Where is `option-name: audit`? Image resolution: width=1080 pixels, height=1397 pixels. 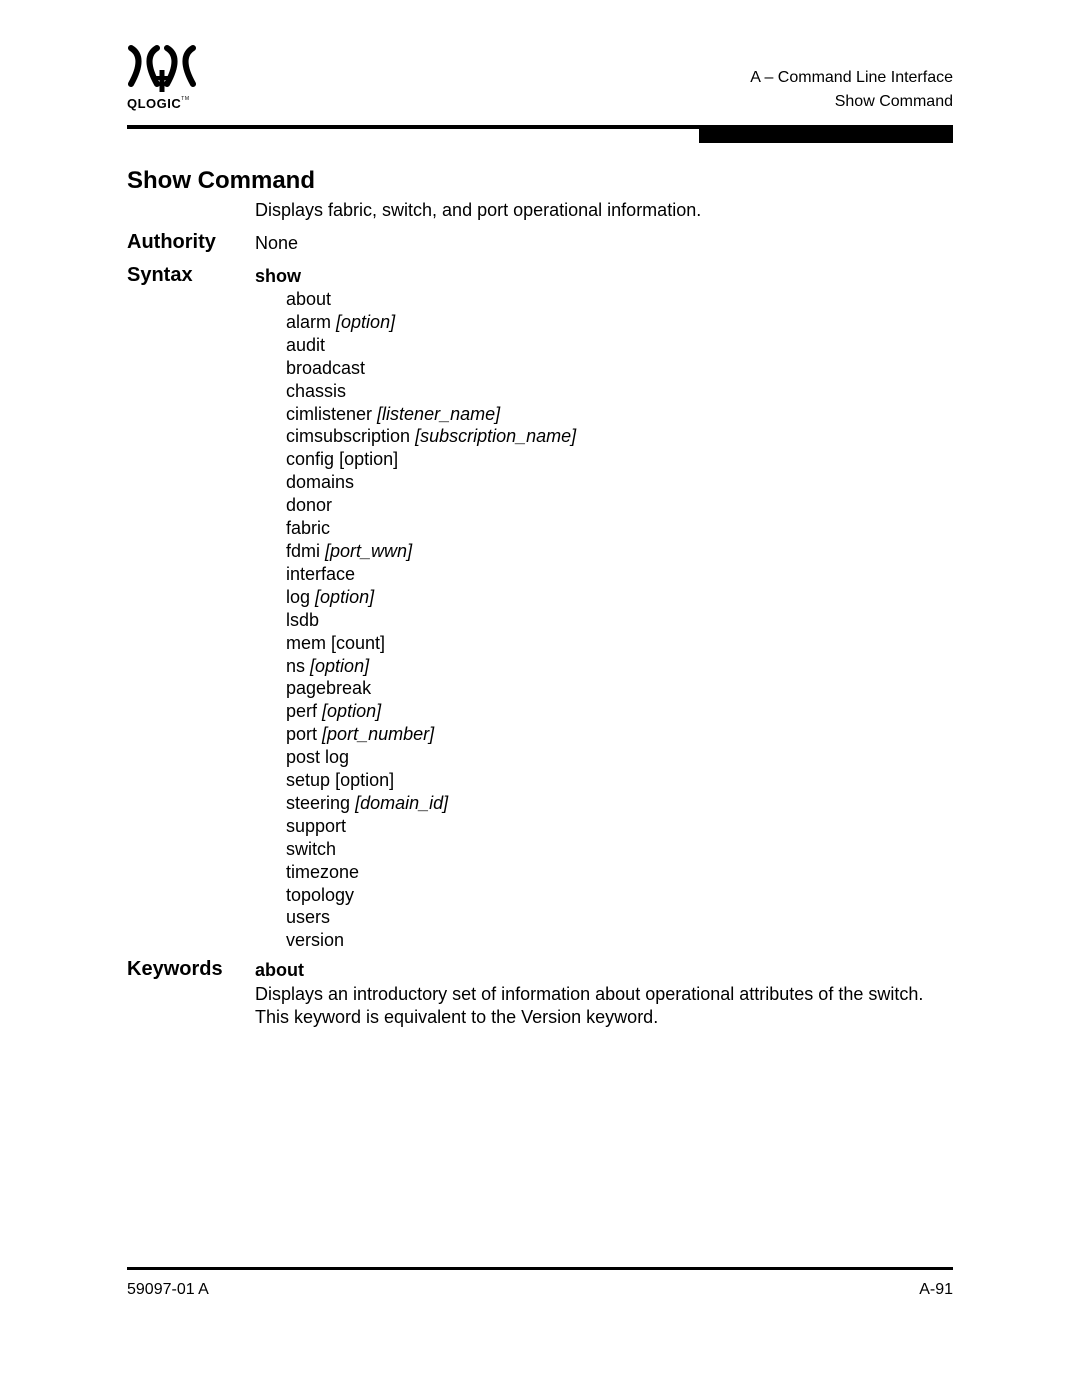
option-name: audit is located at coordinates (306, 344).